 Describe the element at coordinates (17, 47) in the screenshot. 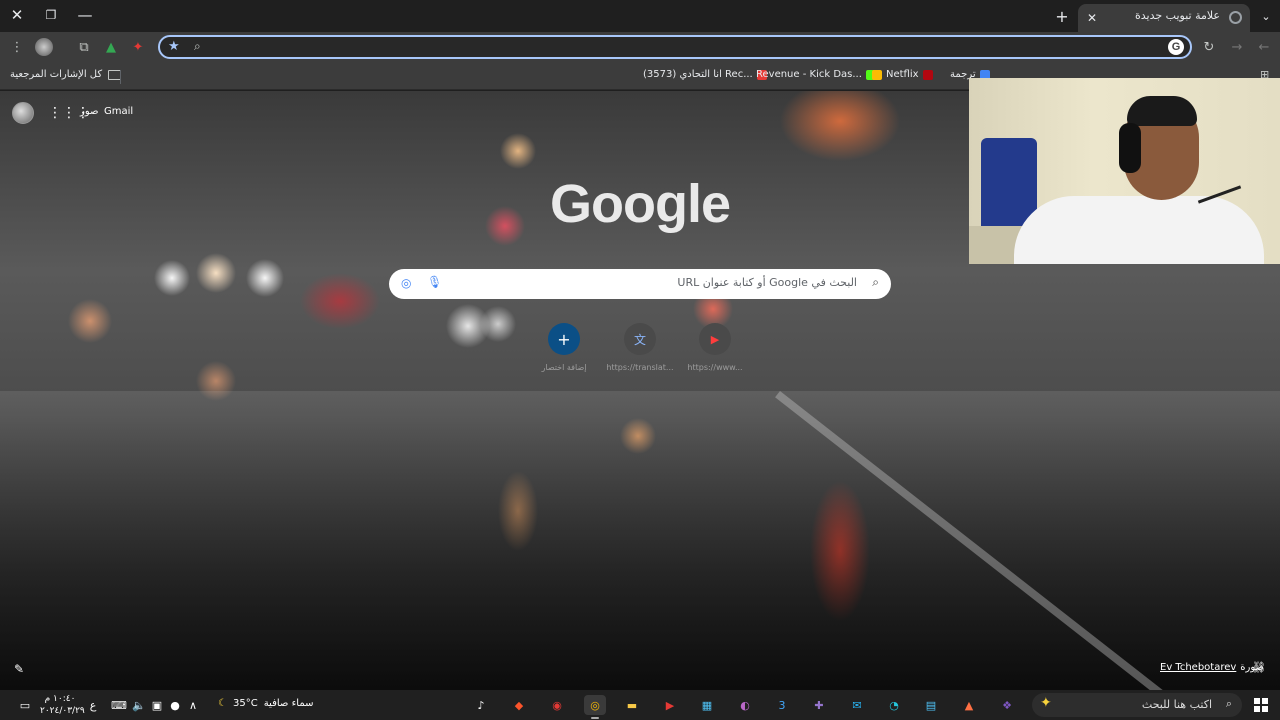

I see `menu-kebab-icon: ⋮` at that location.